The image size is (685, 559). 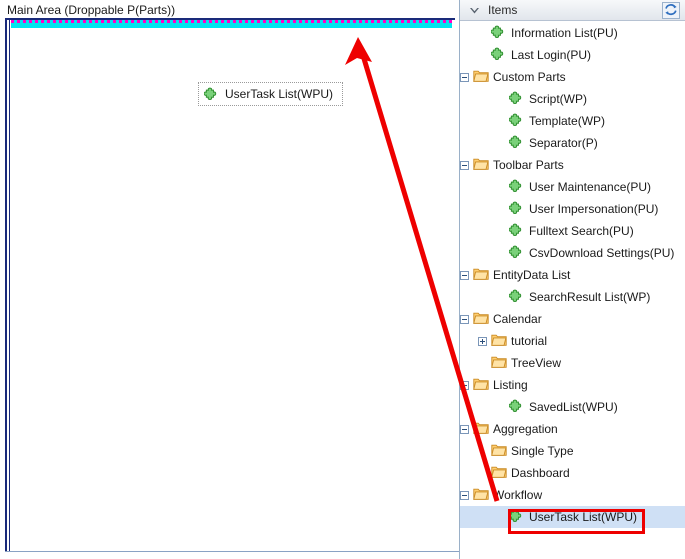 I want to click on expand-node-icon, so click(x=482, y=341).